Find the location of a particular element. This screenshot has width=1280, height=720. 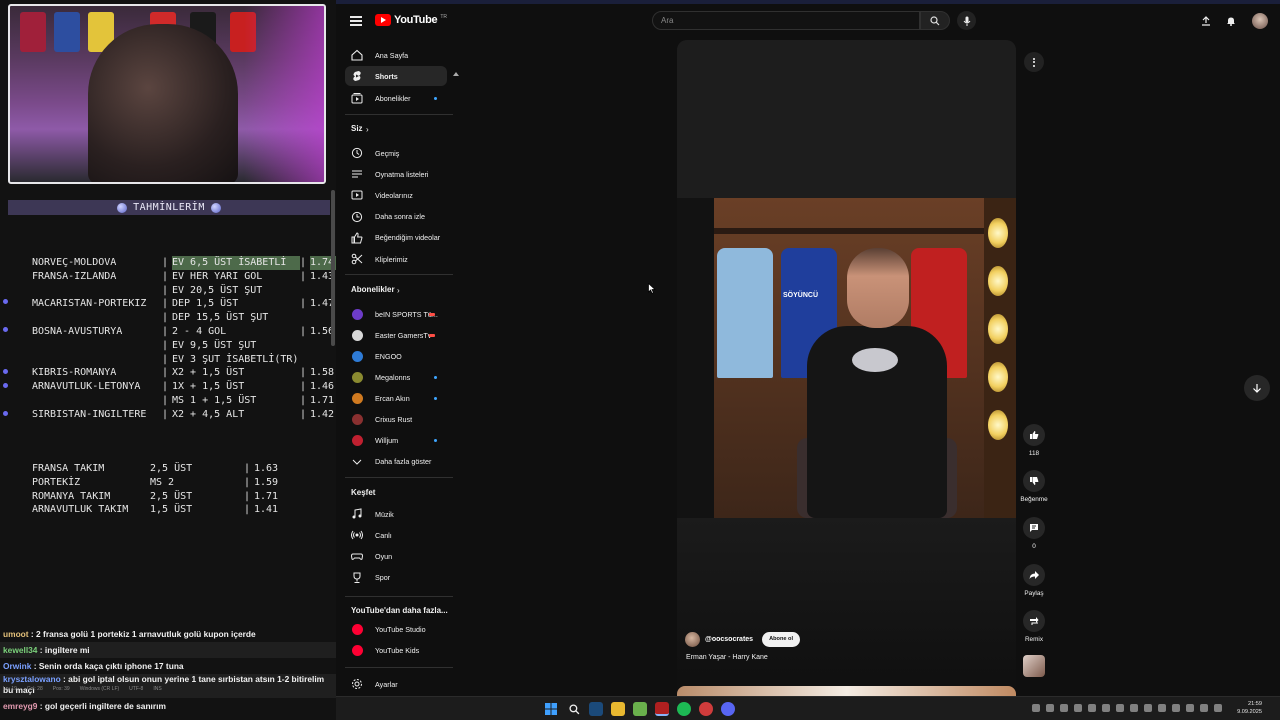

short-video: SÖYÜNCÜ is located at coordinates (846, 358).